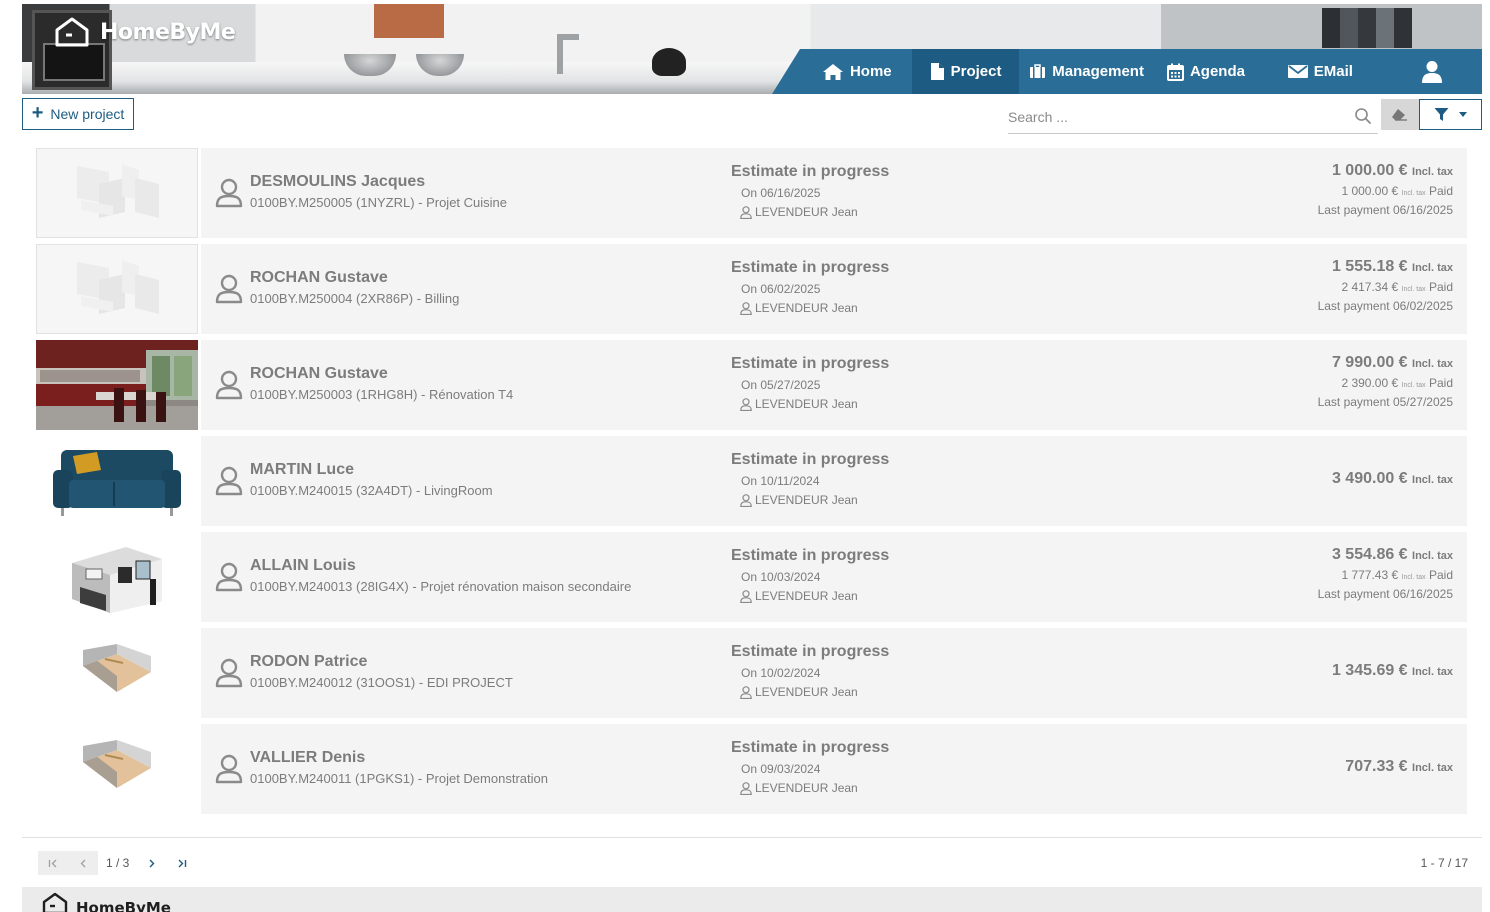 The image size is (1490, 912). Describe the element at coordinates (1363, 116) in the screenshot. I see `search-icon` at that location.